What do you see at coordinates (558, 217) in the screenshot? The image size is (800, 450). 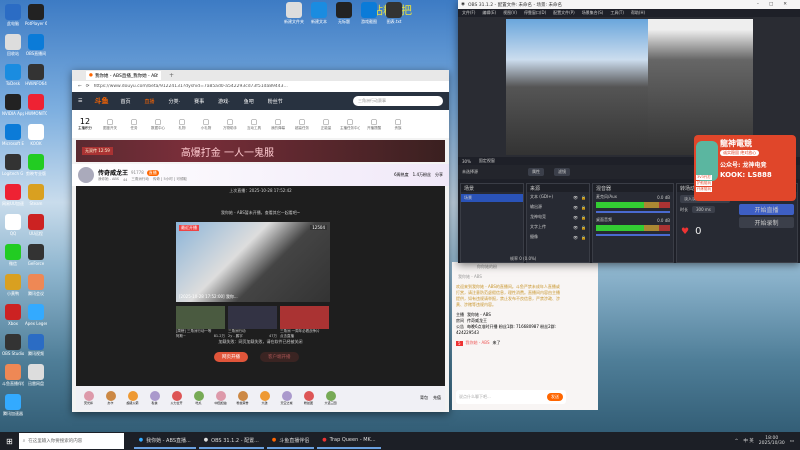 I see `source-item: 龙神电竞 👁 🔒` at bounding box center [558, 217].